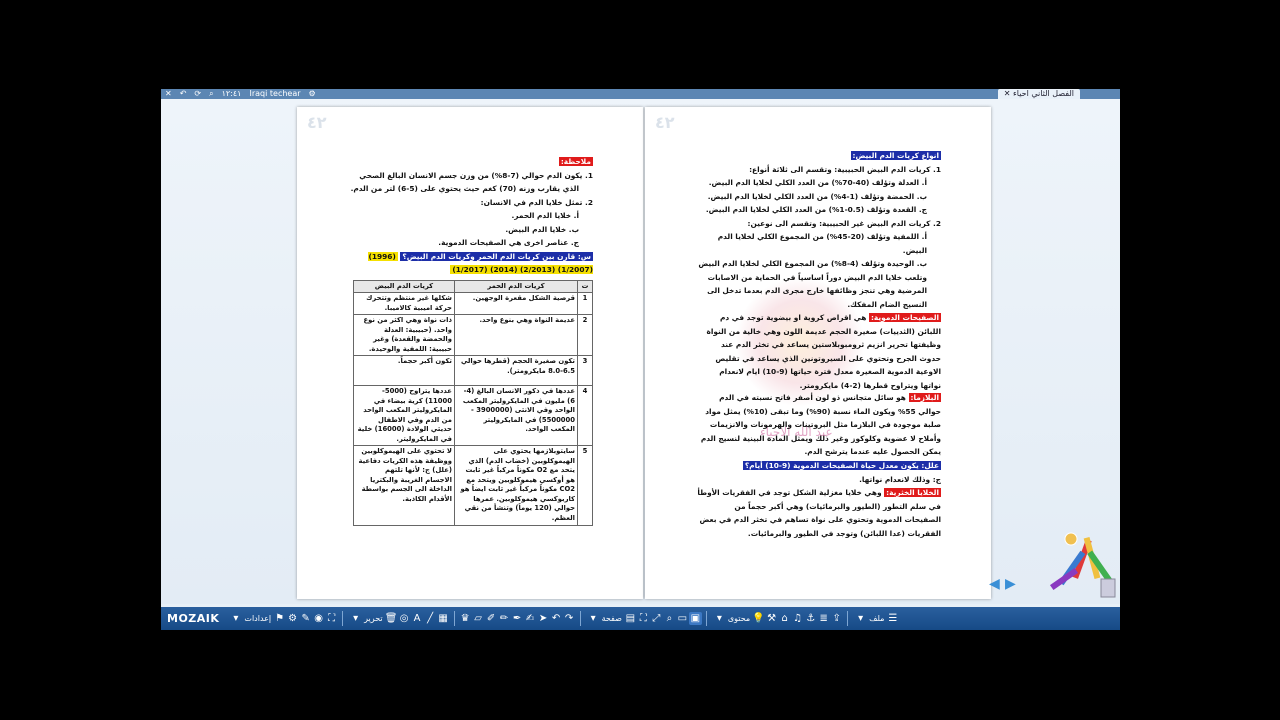 This screenshot has height=720, width=1280. Describe the element at coordinates (665, 122) in the screenshot. I see `page-number: ٤٢` at that location.